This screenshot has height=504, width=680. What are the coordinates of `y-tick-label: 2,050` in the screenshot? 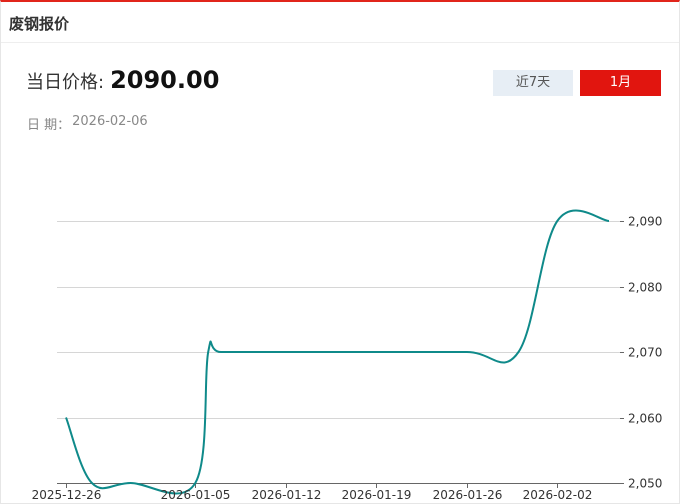 It's located at (645, 484).